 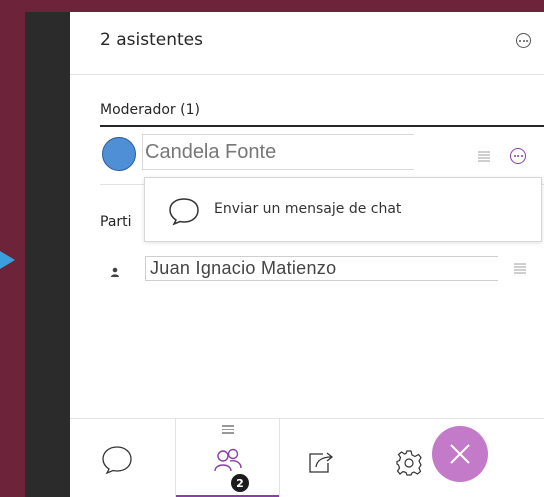 I want to click on moderator-more-options-icon, so click(x=518, y=156).